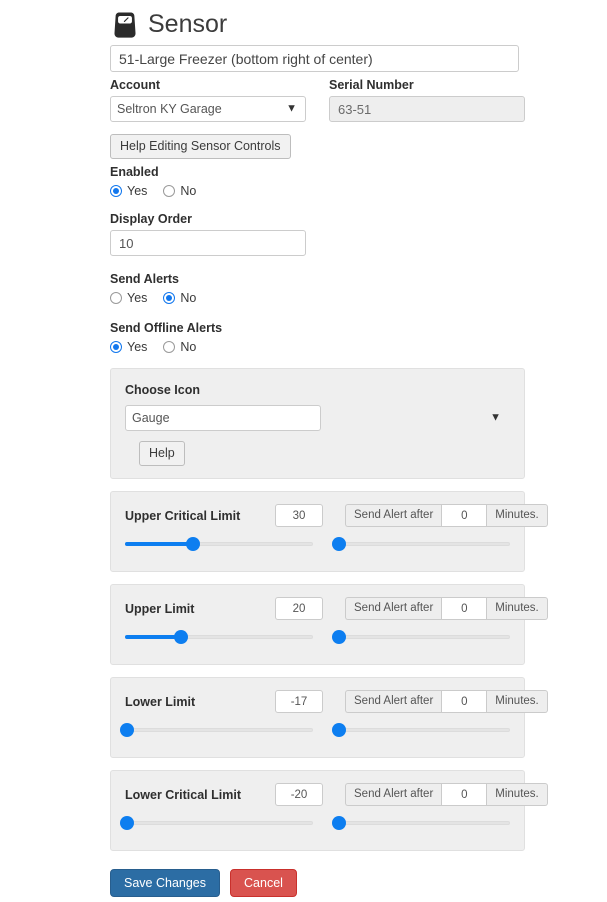 This screenshot has height=902, width=607. What do you see at coordinates (162, 453) in the screenshot?
I see `choose-icon-help-button: Help` at bounding box center [162, 453].